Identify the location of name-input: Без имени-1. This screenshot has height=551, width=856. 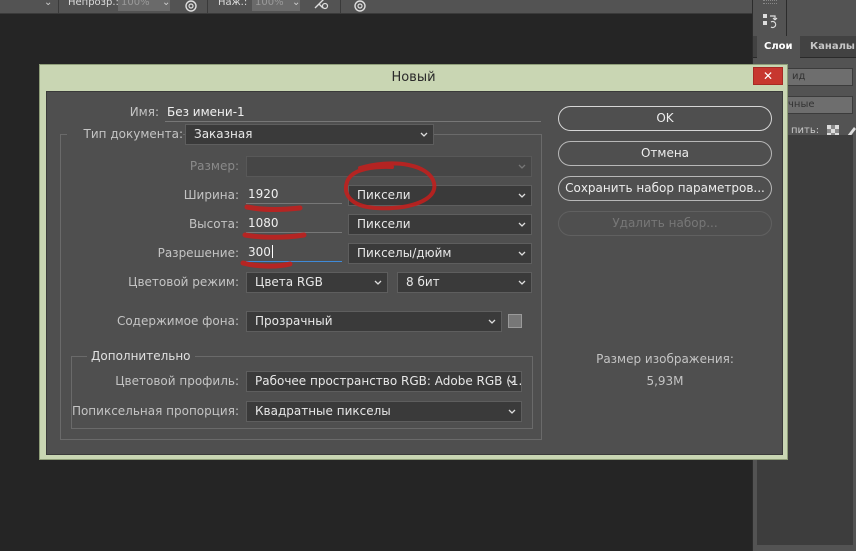
(353, 112).